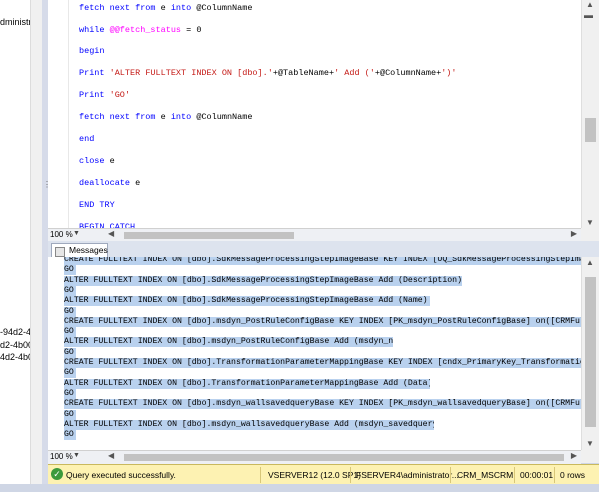  Describe the element at coordinates (299, 488) in the screenshot. I see `window-bottom-edge` at that location.